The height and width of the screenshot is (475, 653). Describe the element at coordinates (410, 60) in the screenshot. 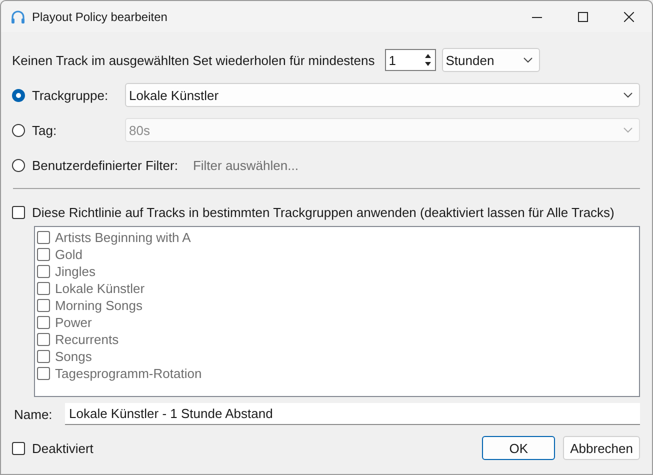

I see `number-spinner: 1` at that location.